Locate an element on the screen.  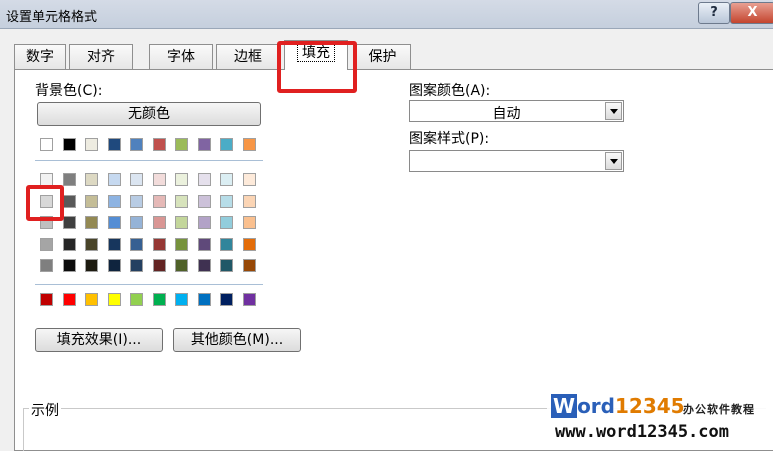
dialog-title: 设置单元格格式 is located at coordinates (52, 17).